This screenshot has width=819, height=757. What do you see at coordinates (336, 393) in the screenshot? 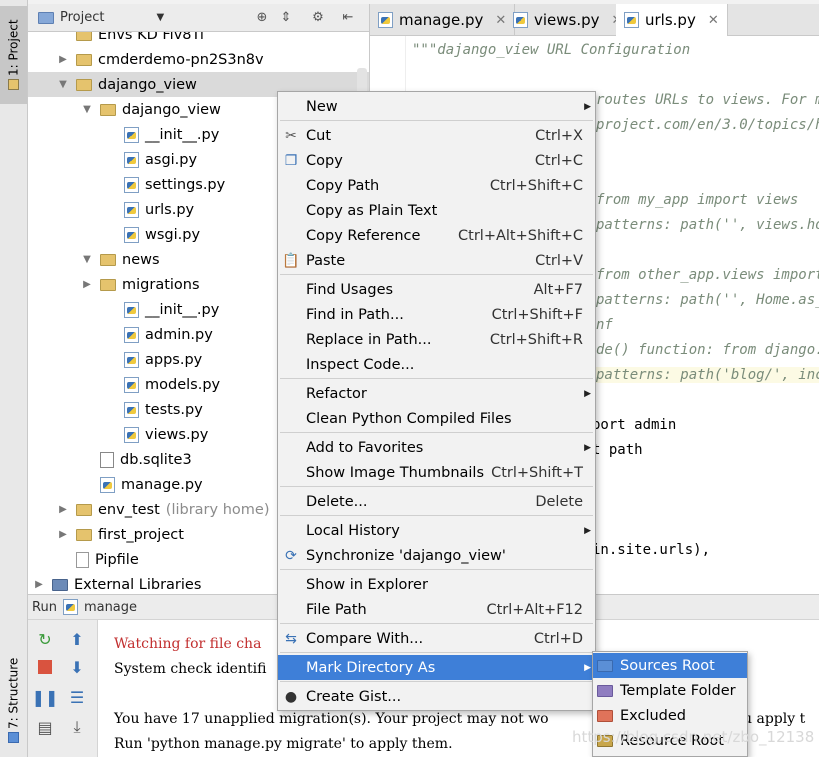
I see `menu-item-label: Refactor` at bounding box center [336, 393].